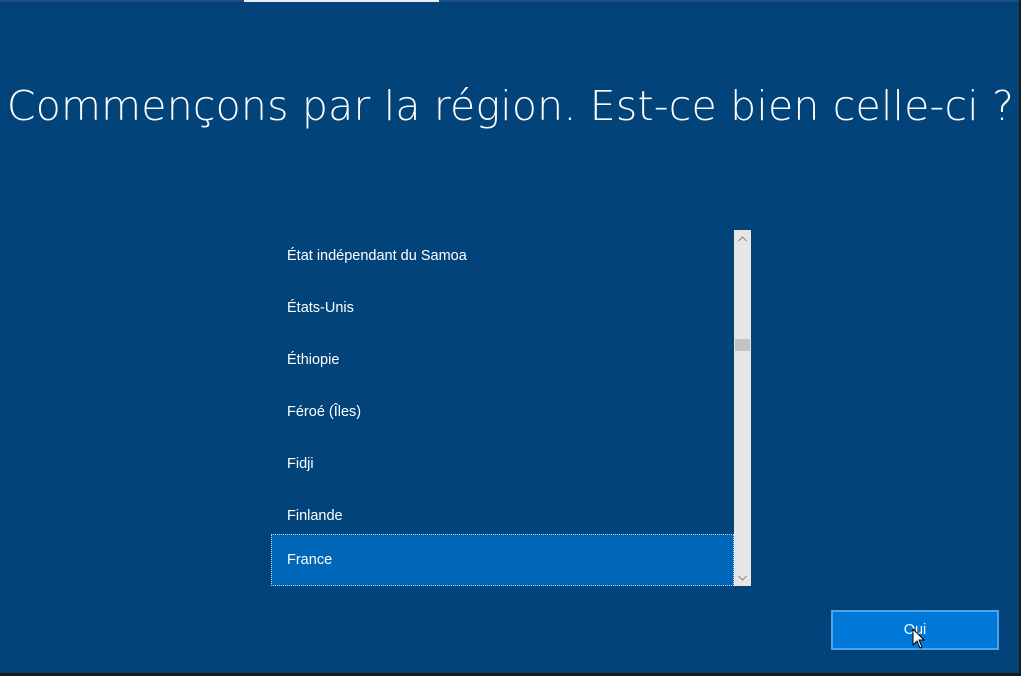  What do you see at coordinates (341, 1) in the screenshot?
I see `progress-indicator` at bounding box center [341, 1].